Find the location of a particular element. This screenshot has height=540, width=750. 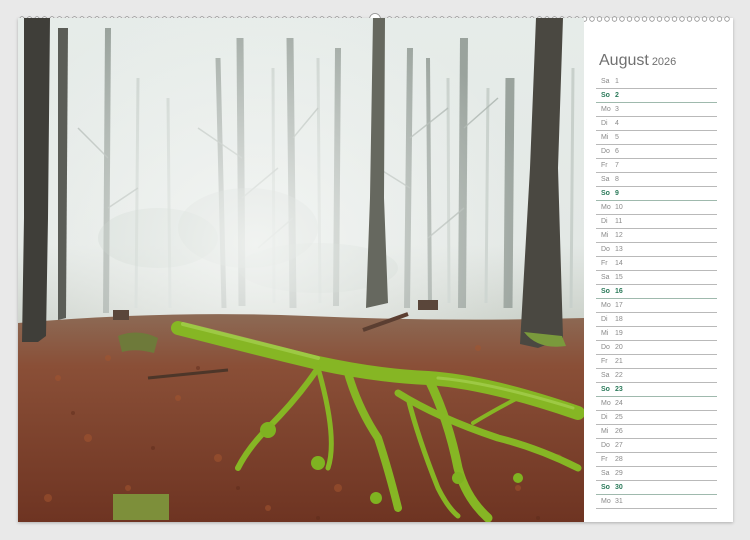

day-row: Mo 3 is located at coordinates (656, 110).